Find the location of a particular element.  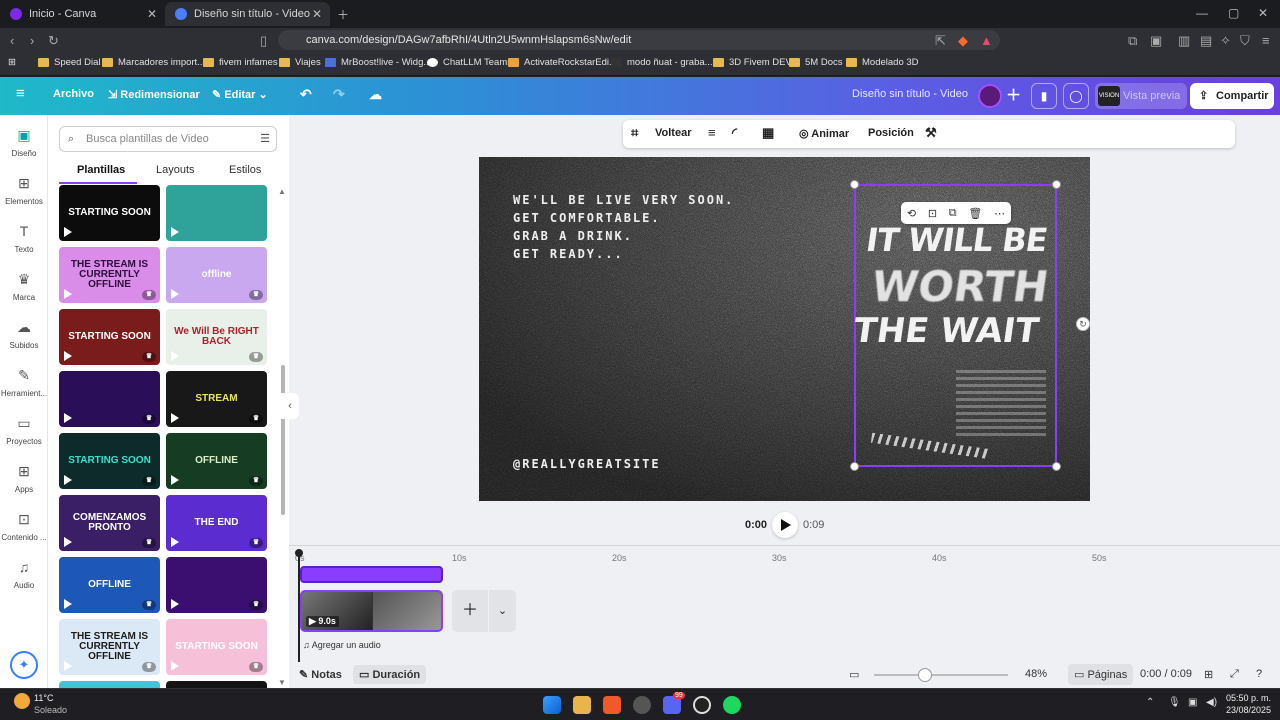

obs-icon is located at coordinates (702, 705).